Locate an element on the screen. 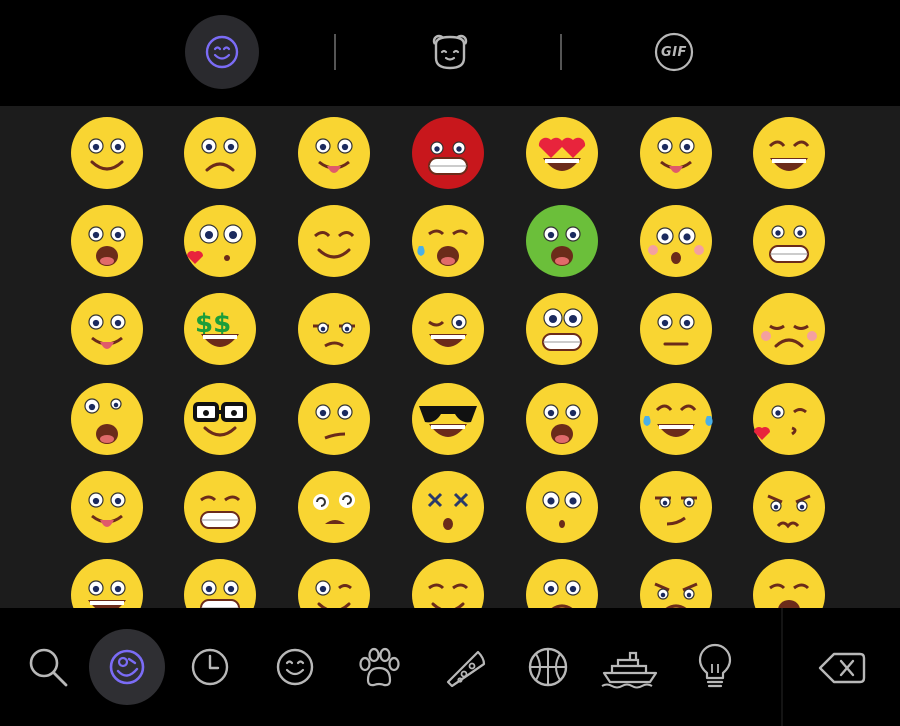  kissing-heart-face-emoji is located at coordinates (789, 419).